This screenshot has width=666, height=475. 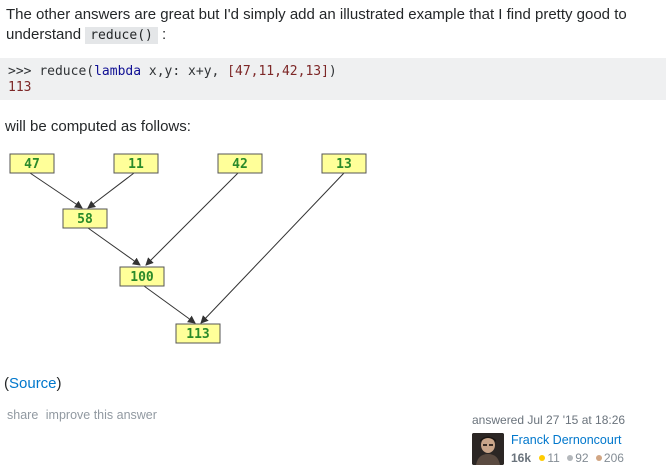 I want to click on user-name-link: Franck Dernoncourt, so click(x=568, y=440).